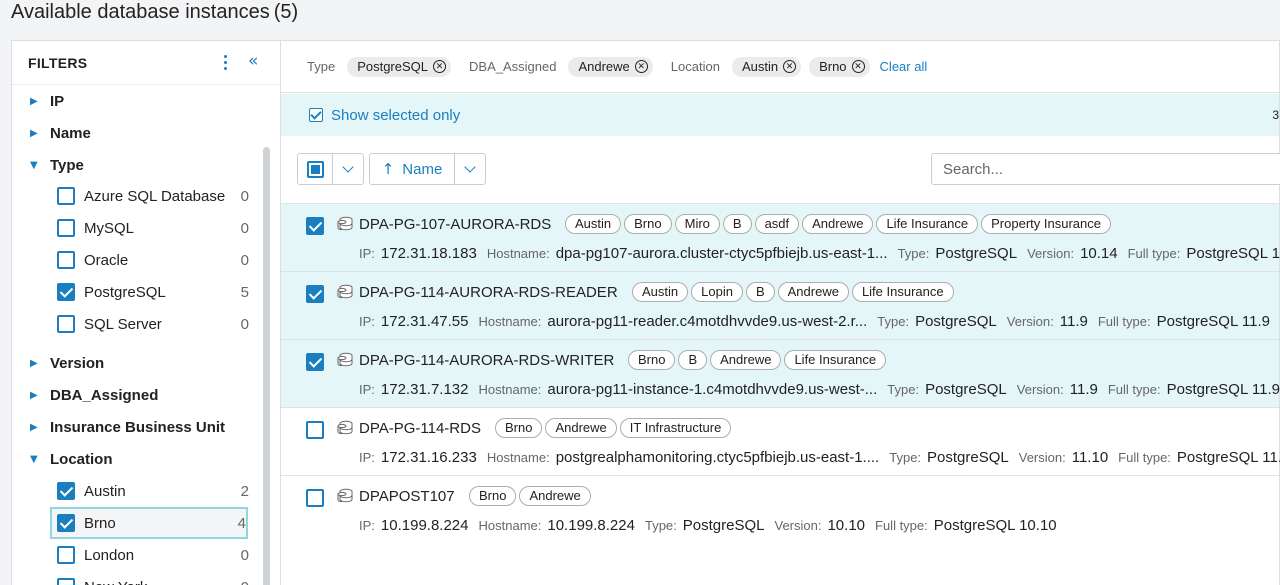 The height and width of the screenshot is (585, 1280). What do you see at coordinates (253, 61) in the screenshot?
I see `collapse-sidebar-icon: «` at bounding box center [253, 61].